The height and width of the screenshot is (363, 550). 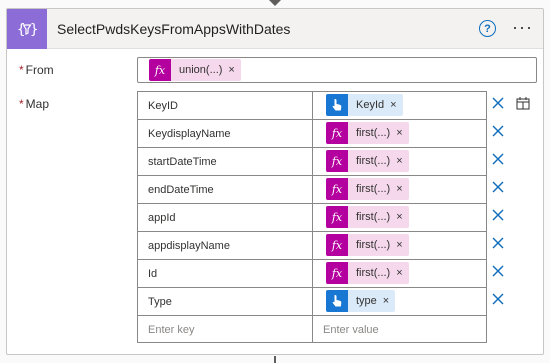 I want to click on from-input: fx union(...) ×, so click(x=337, y=70).